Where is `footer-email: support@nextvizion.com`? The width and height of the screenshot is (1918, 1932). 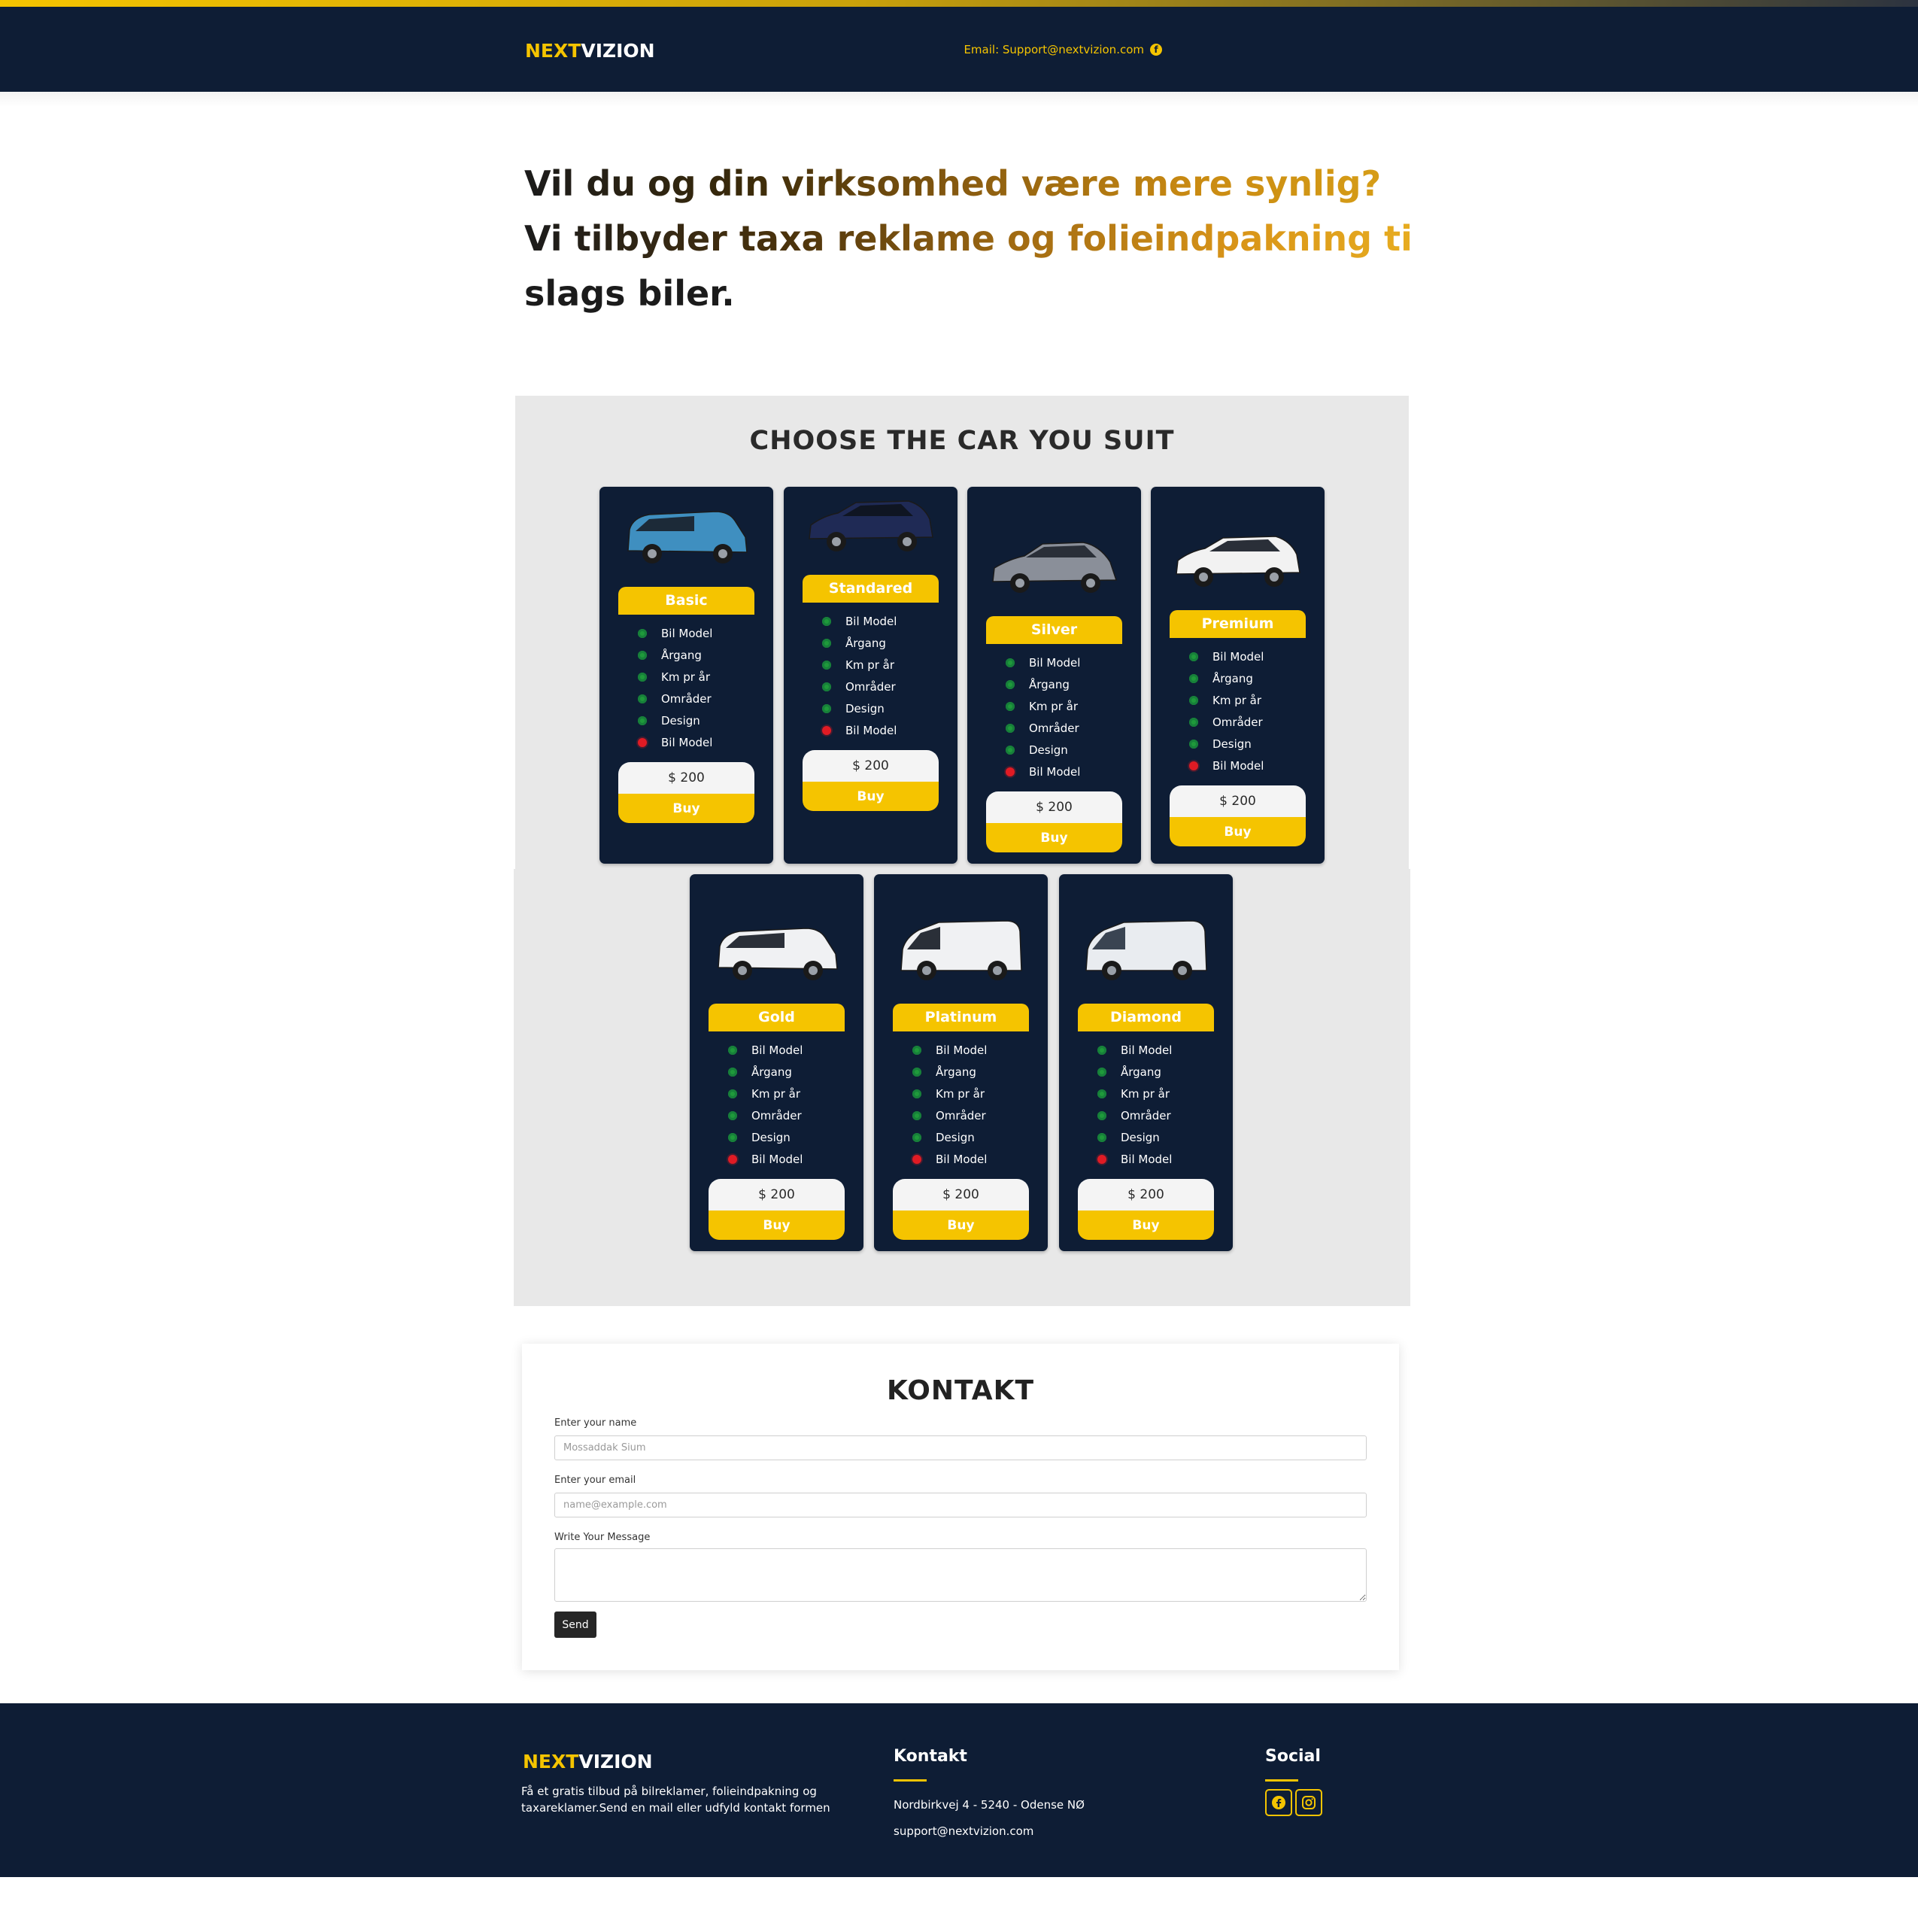
footer-email: support@nextvizion.com is located at coordinates (964, 1831).